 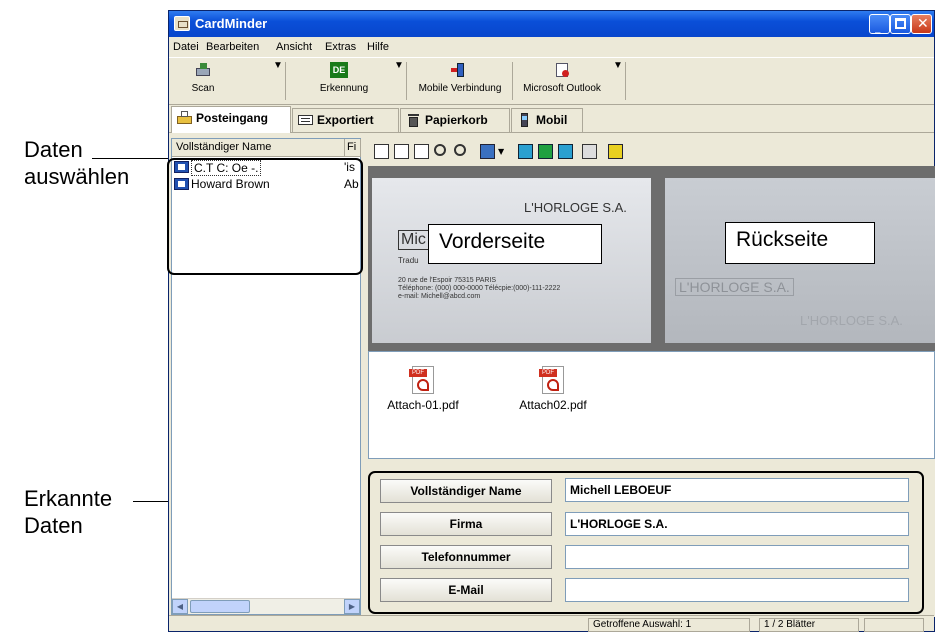 I want to click on tab-mobil: Mobil, so click(x=547, y=120).